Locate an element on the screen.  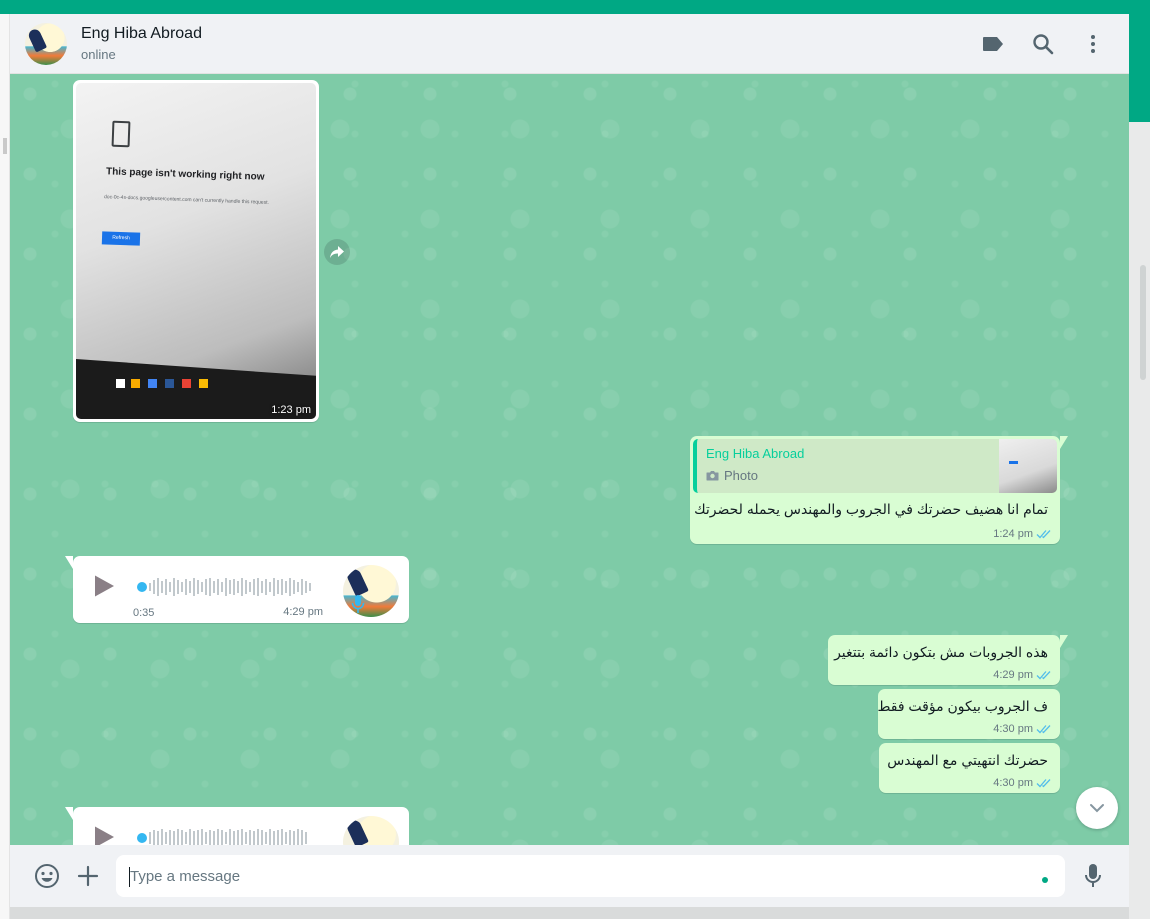
quoted-author: Eng Hiba Abroad is located at coordinates (755, 453).